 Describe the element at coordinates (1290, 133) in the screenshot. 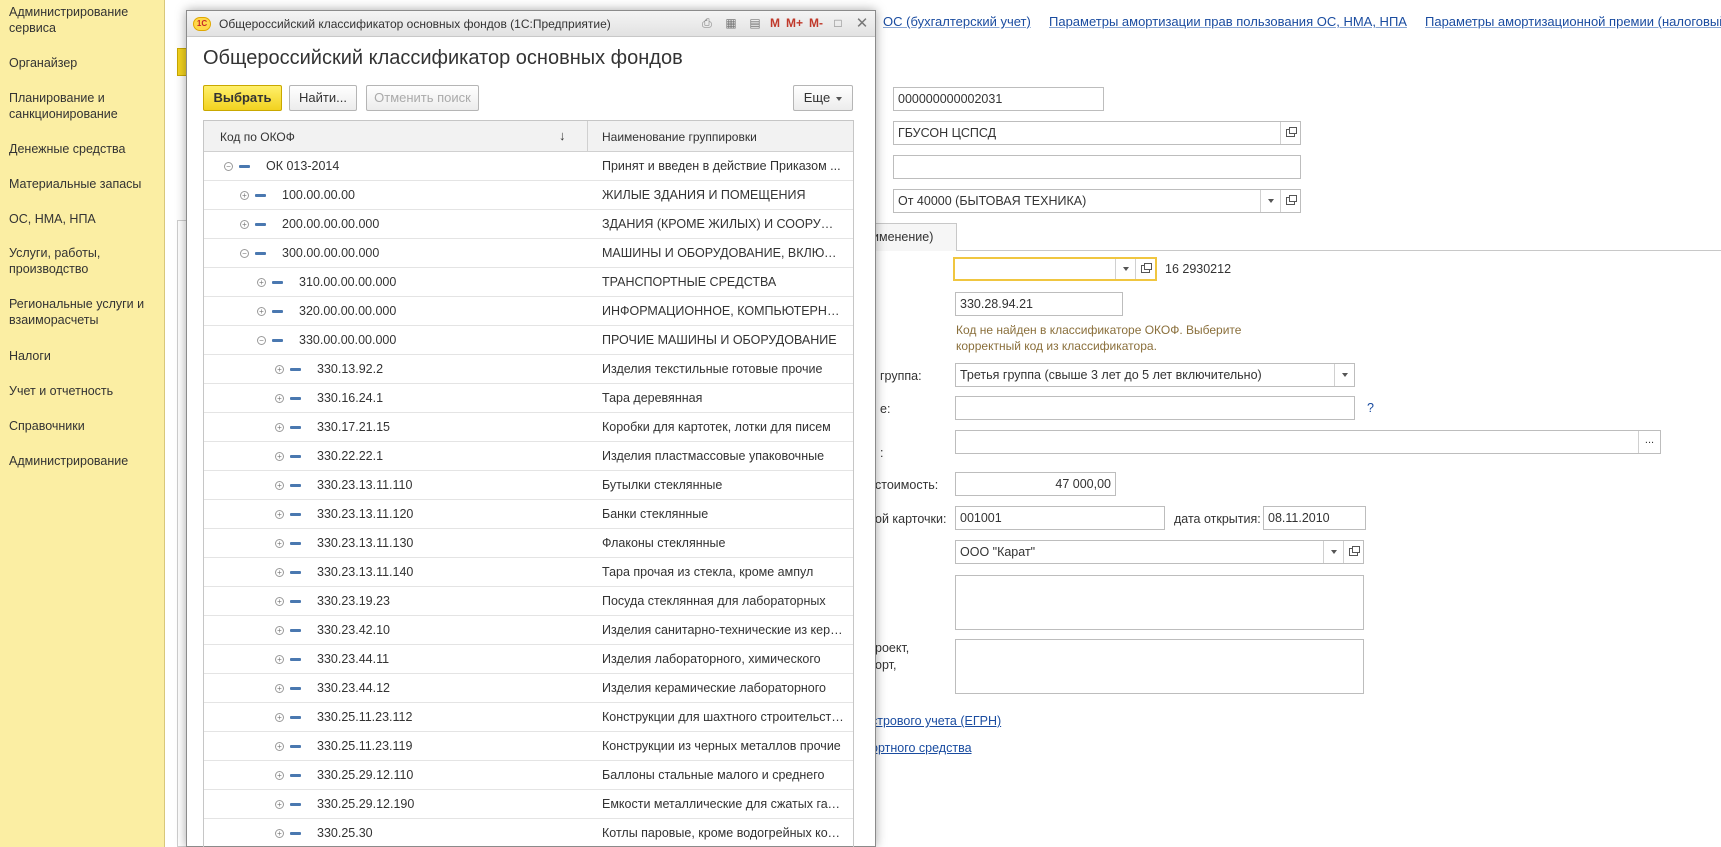

I see `institution-open-icon` at that location.